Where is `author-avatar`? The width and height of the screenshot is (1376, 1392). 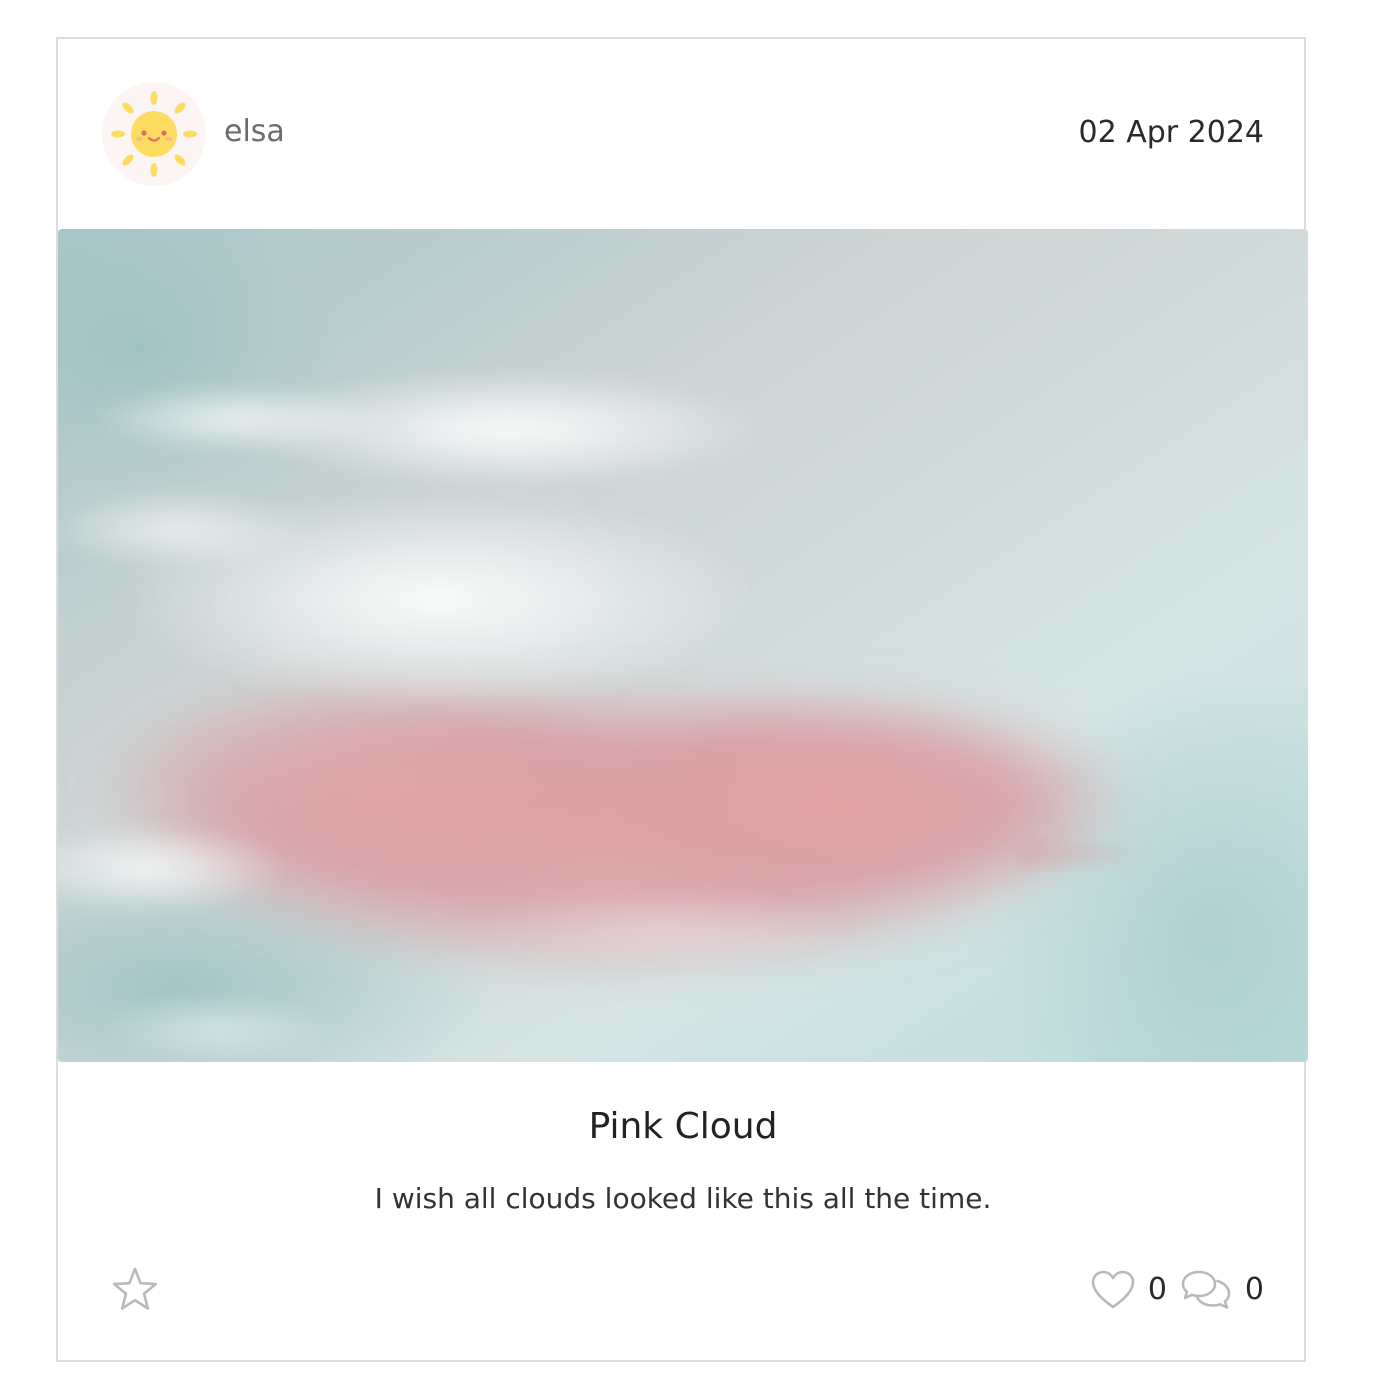 author-avatar is located at coordinates (154, 134).